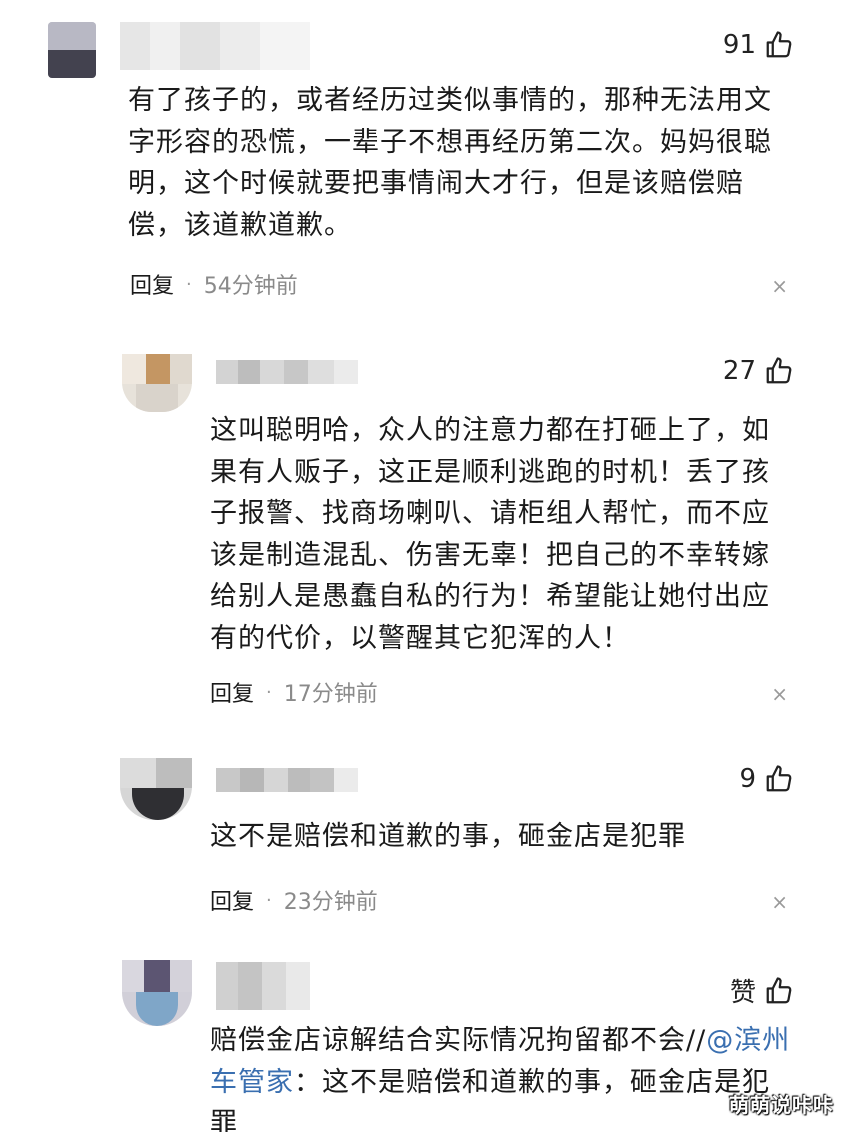  I want to click on watermark: 萌萌说咔咔, so click(781, 1105).